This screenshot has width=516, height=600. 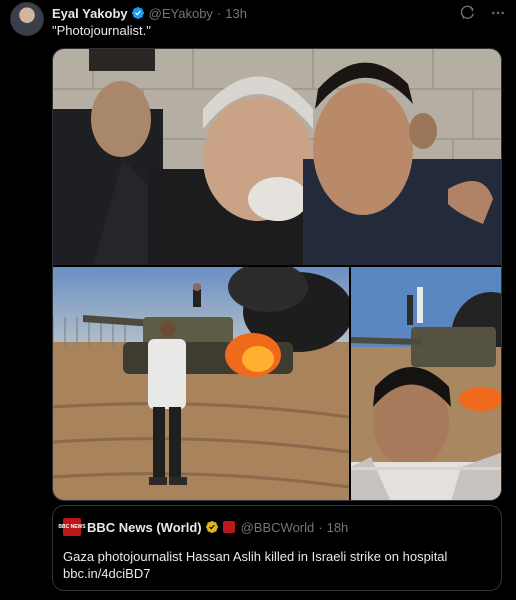 What do you see at coordinates (137, 13) in the screenshot?
I see `verified-badge-icon` at bounding box center [137, 13].